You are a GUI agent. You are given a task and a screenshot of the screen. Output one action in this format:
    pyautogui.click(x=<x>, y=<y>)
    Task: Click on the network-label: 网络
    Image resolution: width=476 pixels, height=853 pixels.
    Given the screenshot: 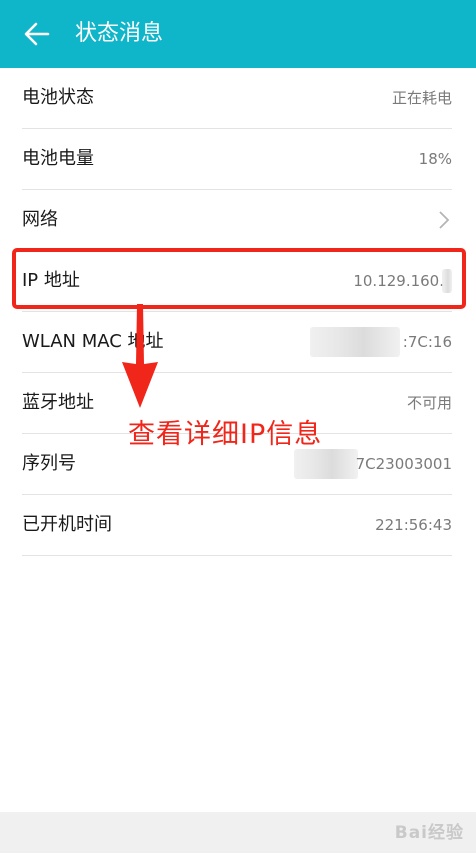 What is the action you would take?
    pyautogui.click(x=40, y=219)
    